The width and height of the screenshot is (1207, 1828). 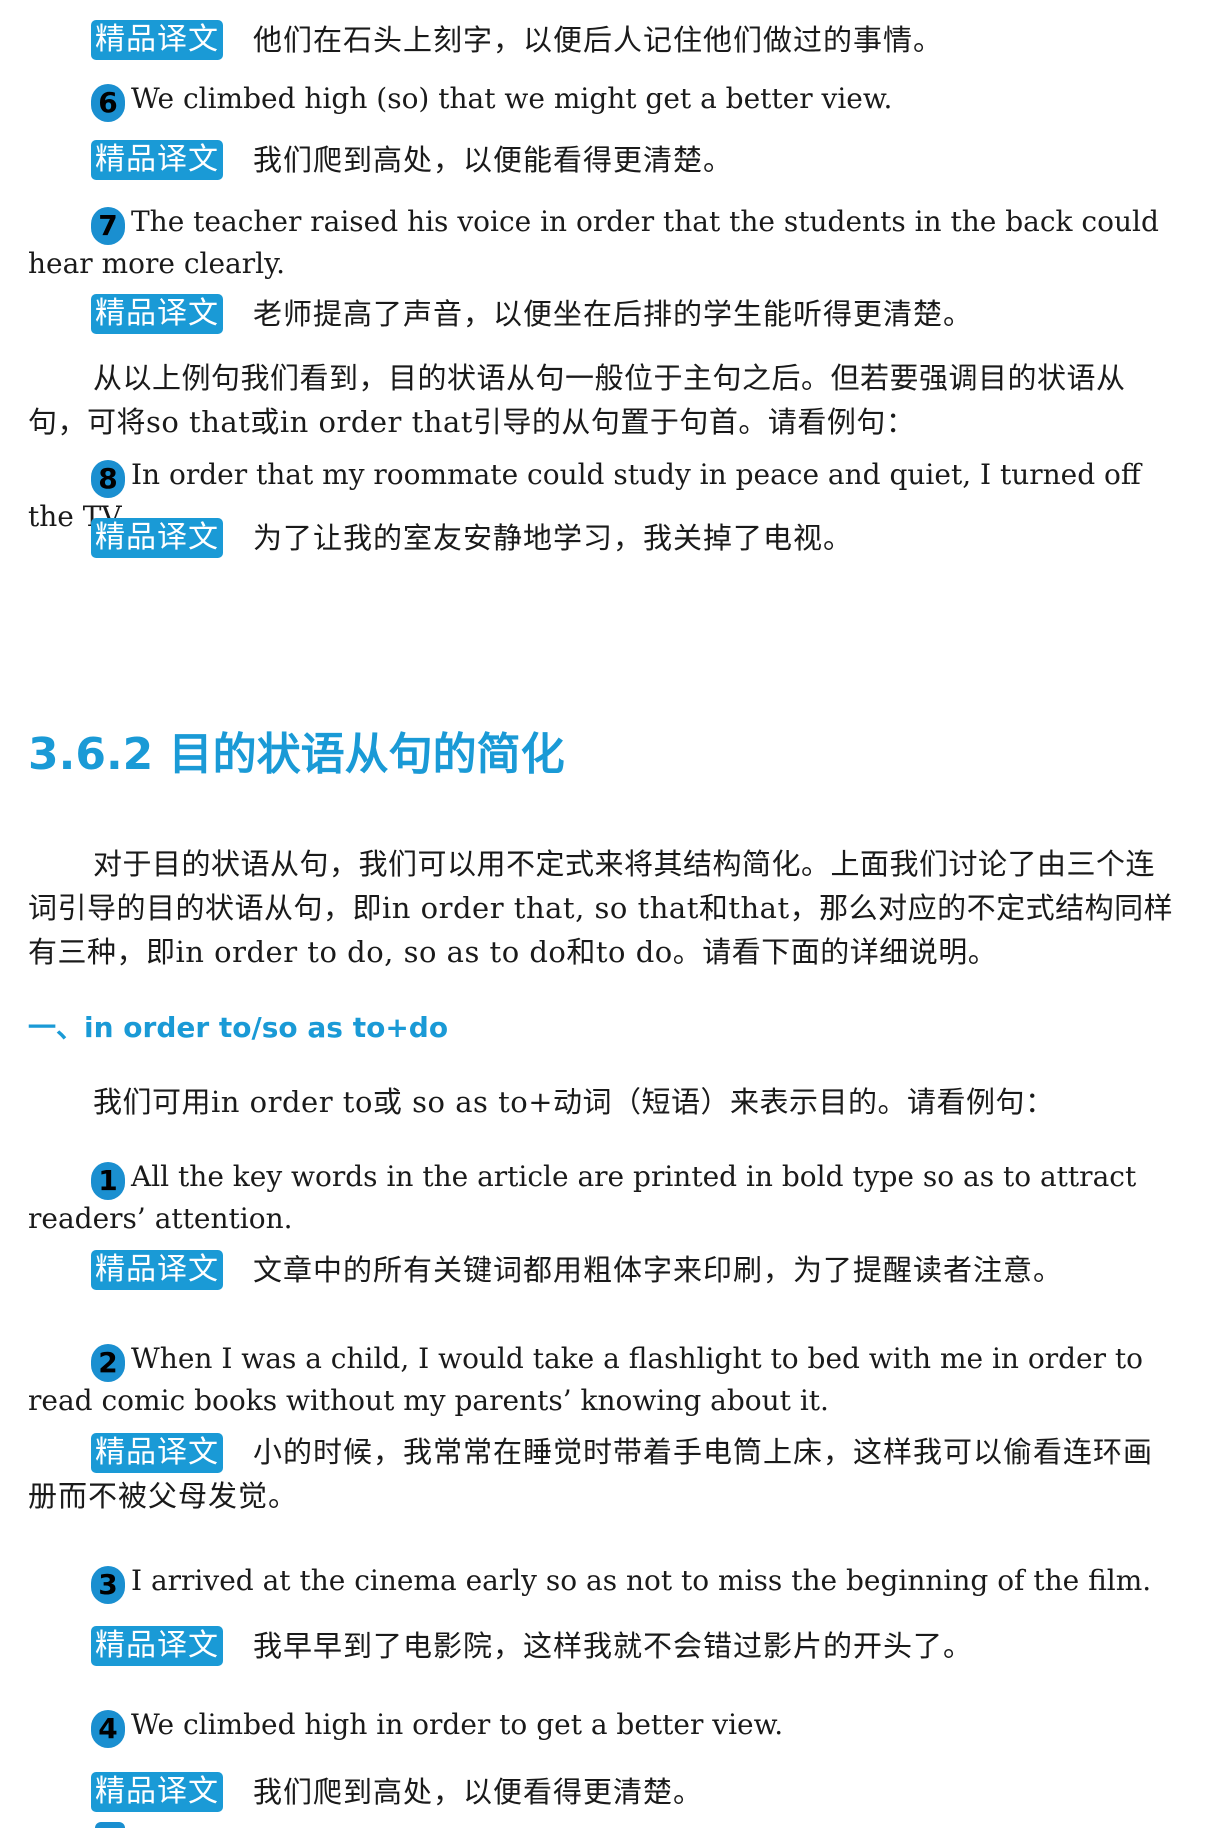 I want to click on translation-line: 精品译文 我早早到了电影院，这样我就不会错过影片的开头了。, so click(x=603, y=1646).